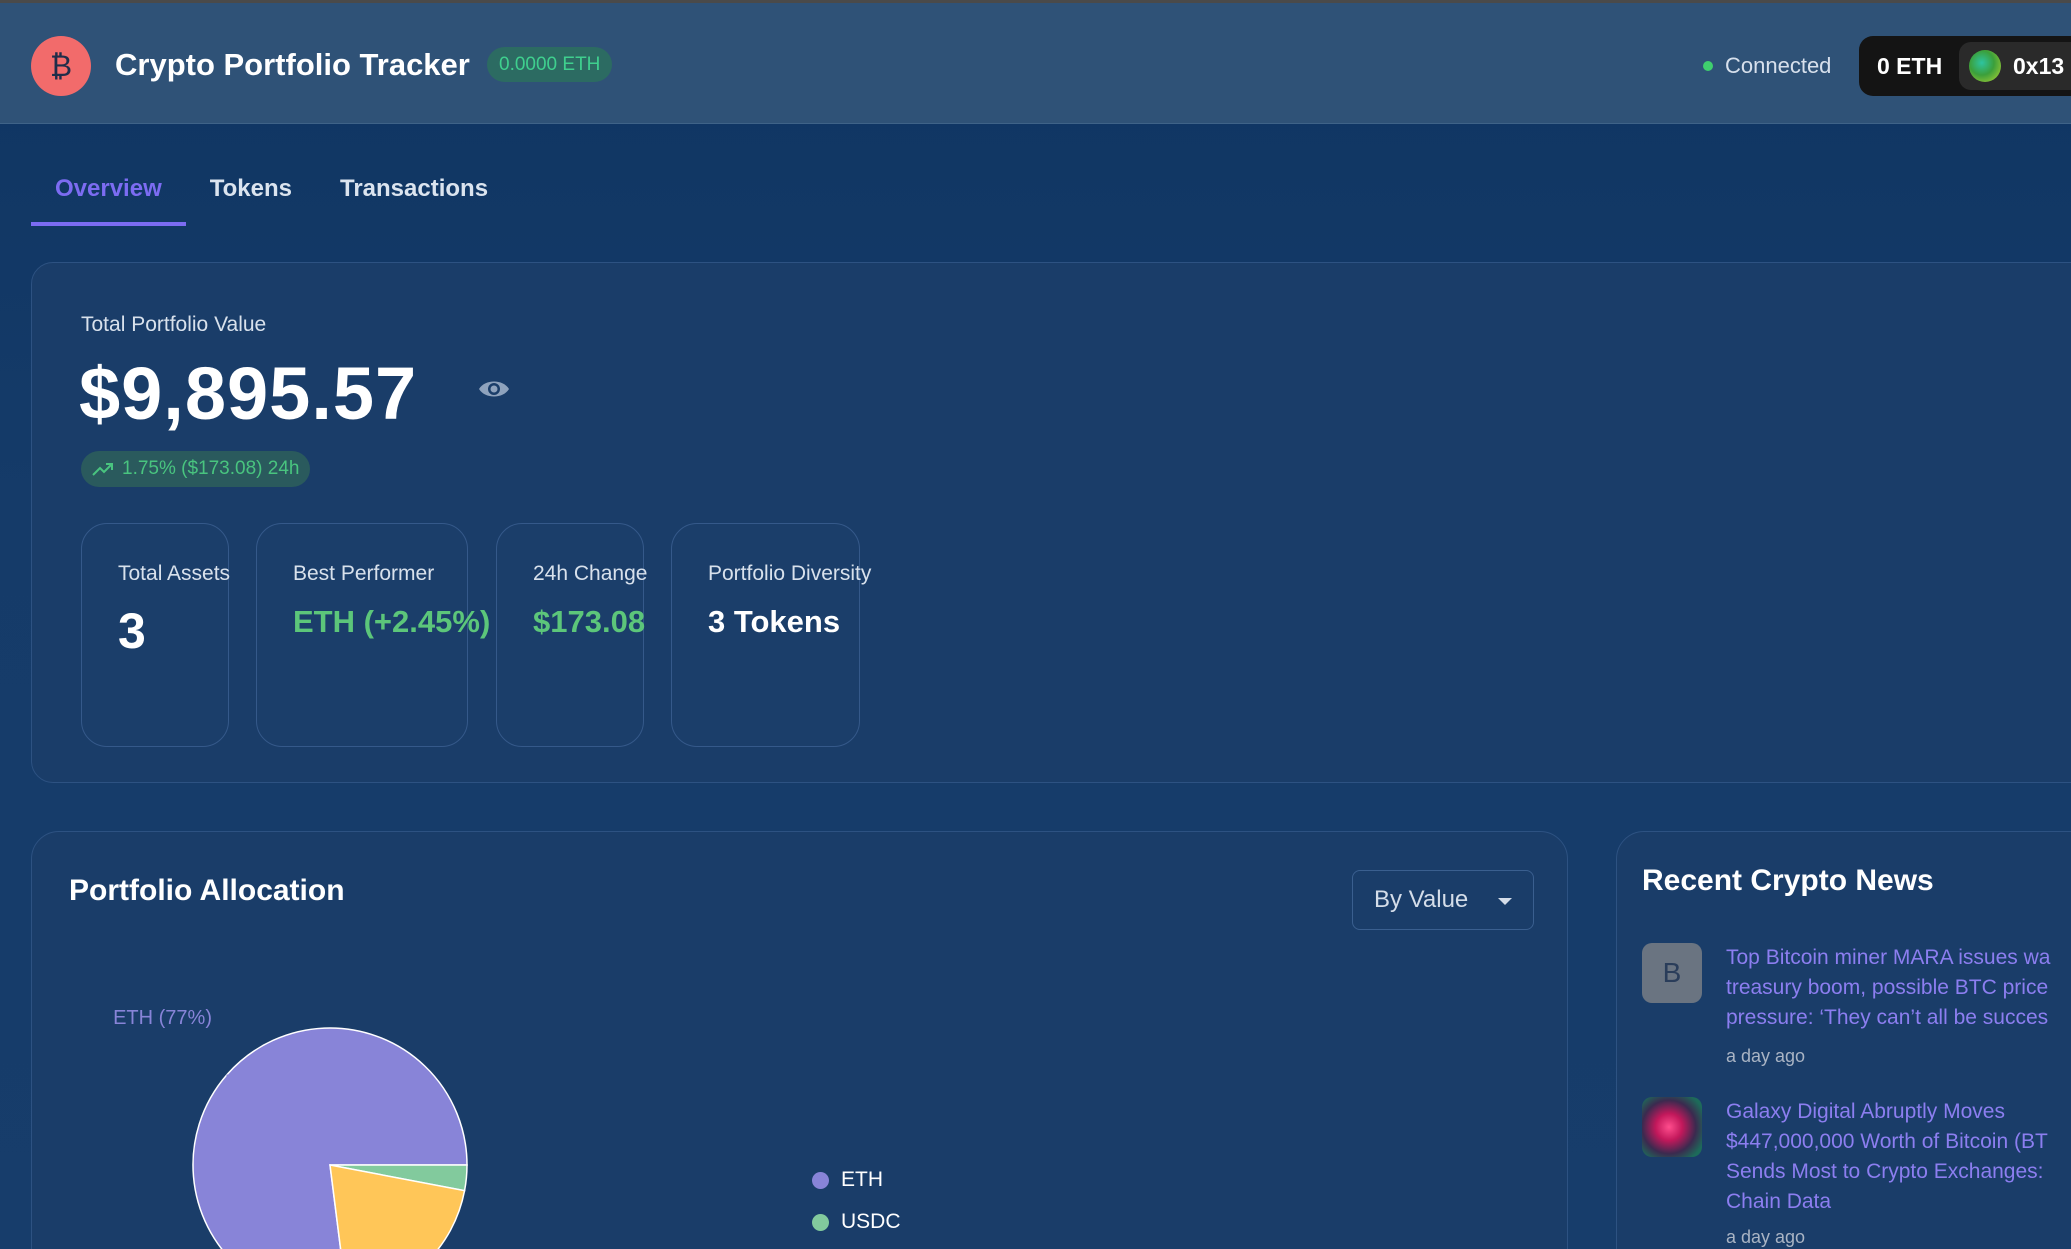 The width and height of the screenshot is (2071, 1249). I want to click on eth-balance-badge: 0.0000 ETH, so click(550, 64).